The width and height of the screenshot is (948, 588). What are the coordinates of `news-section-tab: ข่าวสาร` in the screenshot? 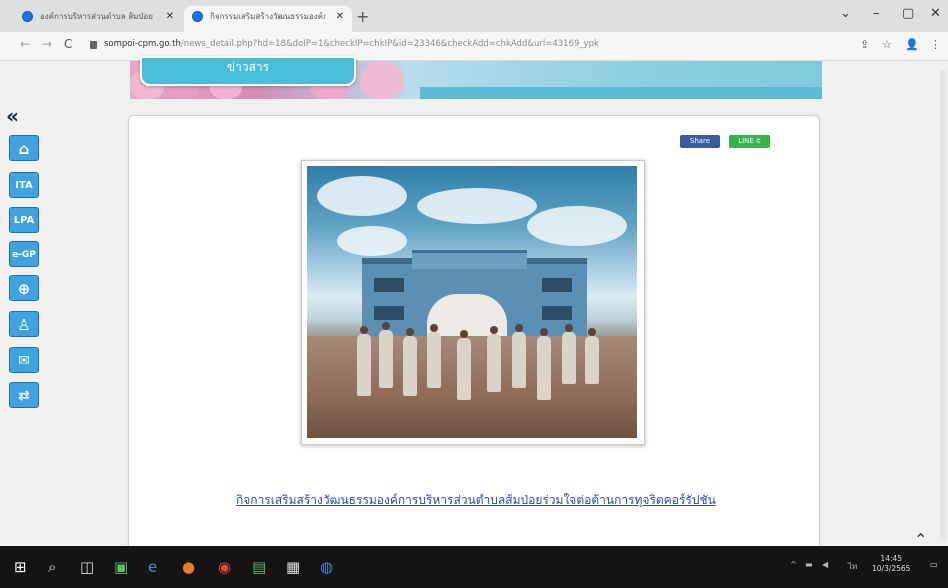 It's located at (248, 71).